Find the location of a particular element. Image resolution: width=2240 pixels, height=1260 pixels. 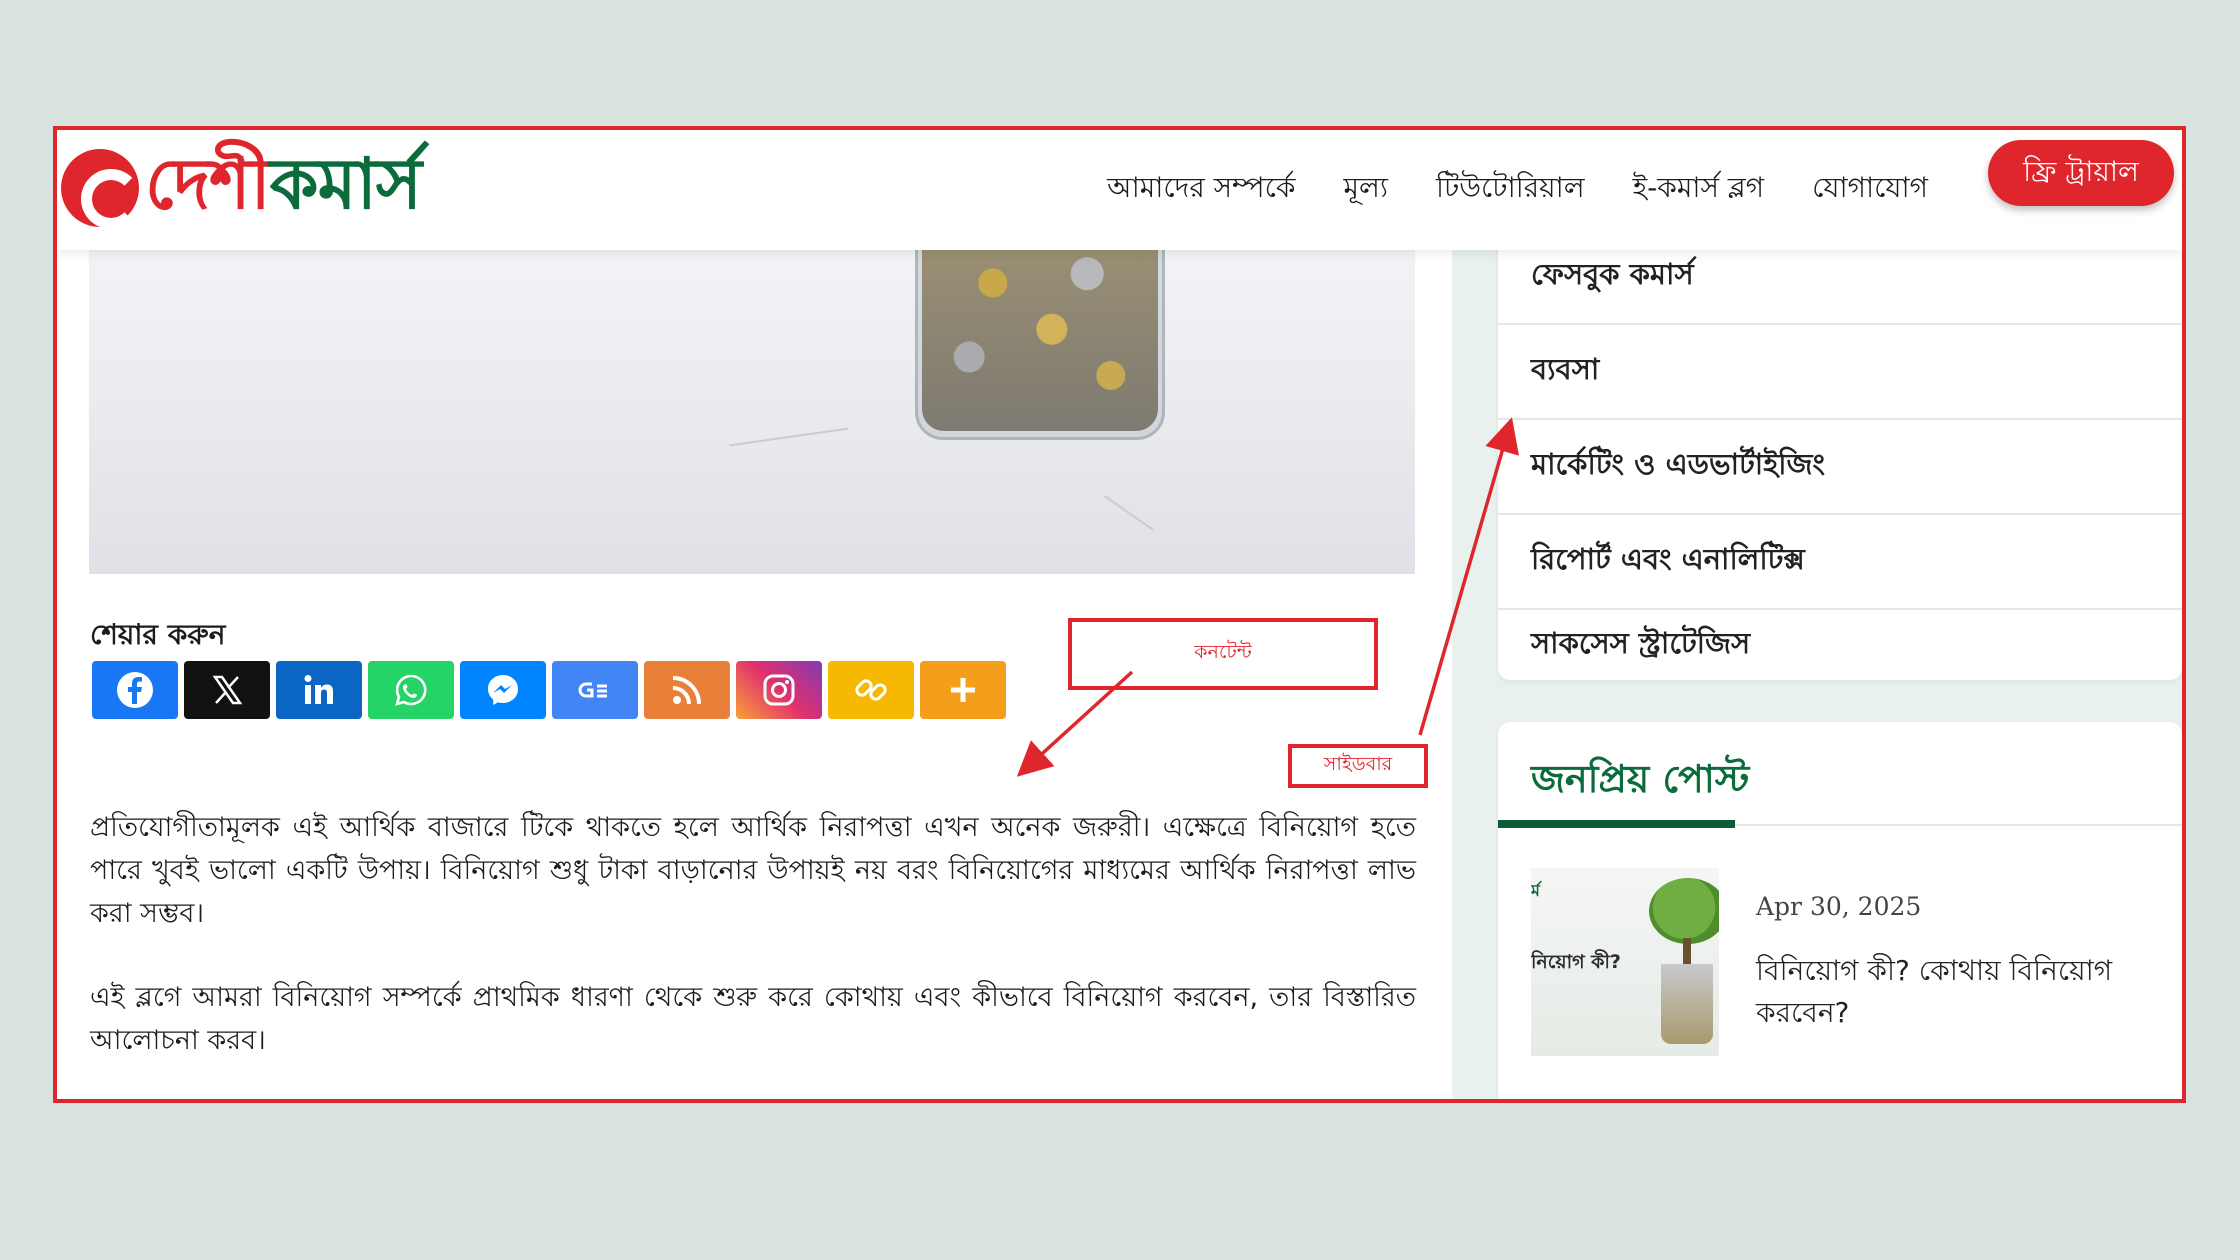

nav-item-tutorial: টিউটোরিয়াল is located at coordinates (1510, 189).